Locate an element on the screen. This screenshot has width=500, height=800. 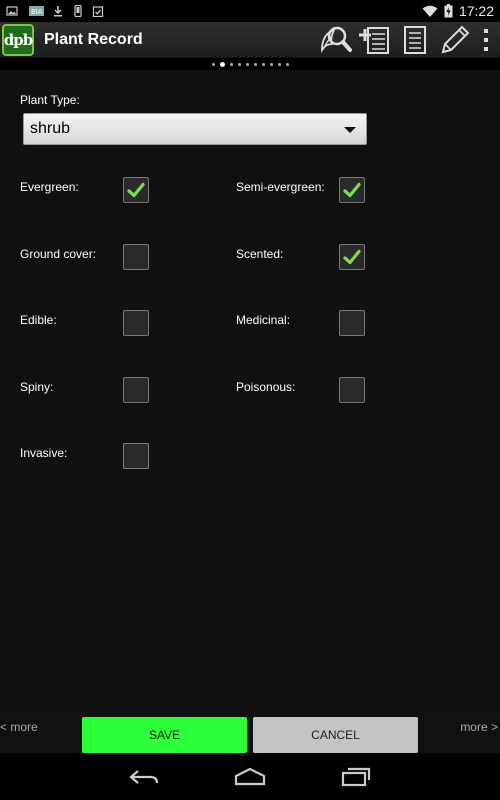
action-buttons is located at coordinates (406, 40).